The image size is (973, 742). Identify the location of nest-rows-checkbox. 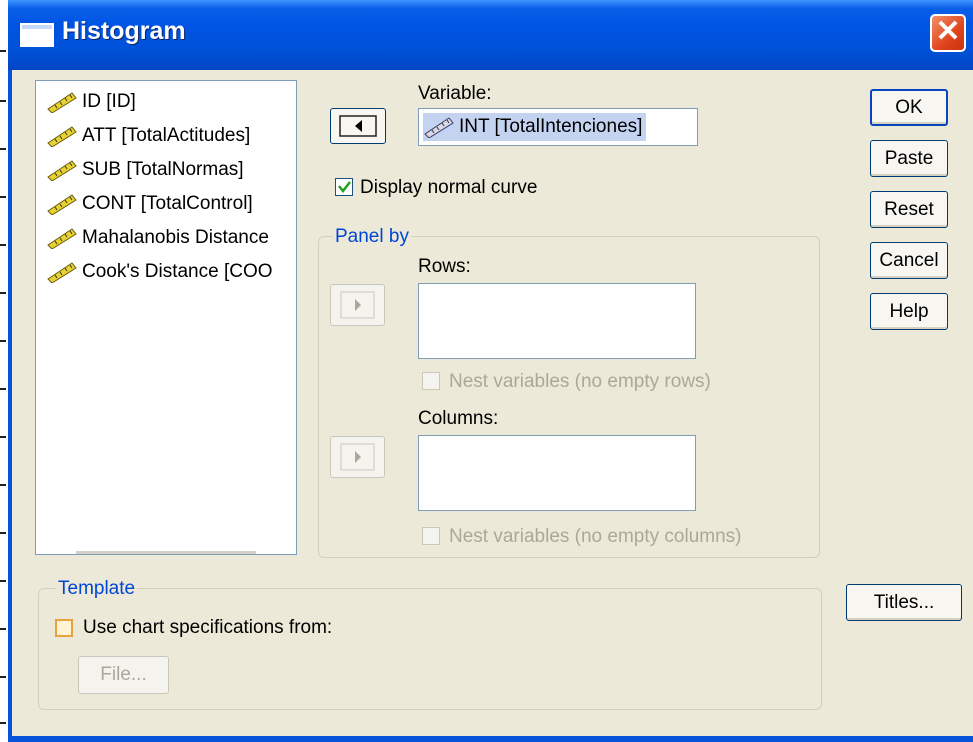
(431, 381).